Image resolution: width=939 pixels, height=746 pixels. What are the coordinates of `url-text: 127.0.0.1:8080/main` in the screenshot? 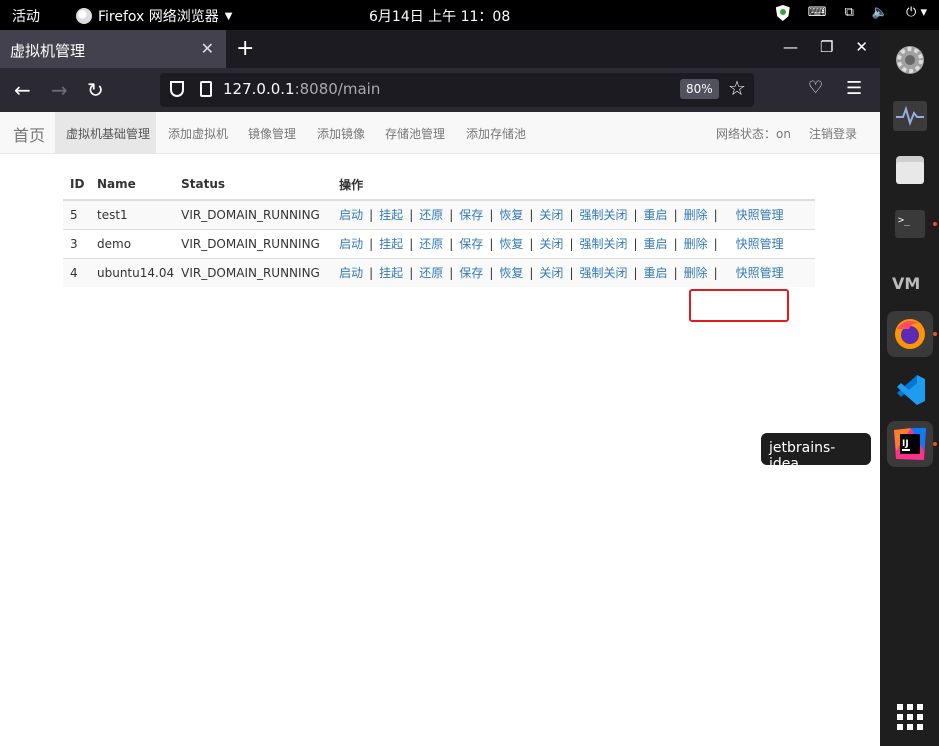 It's located at (301, 89).